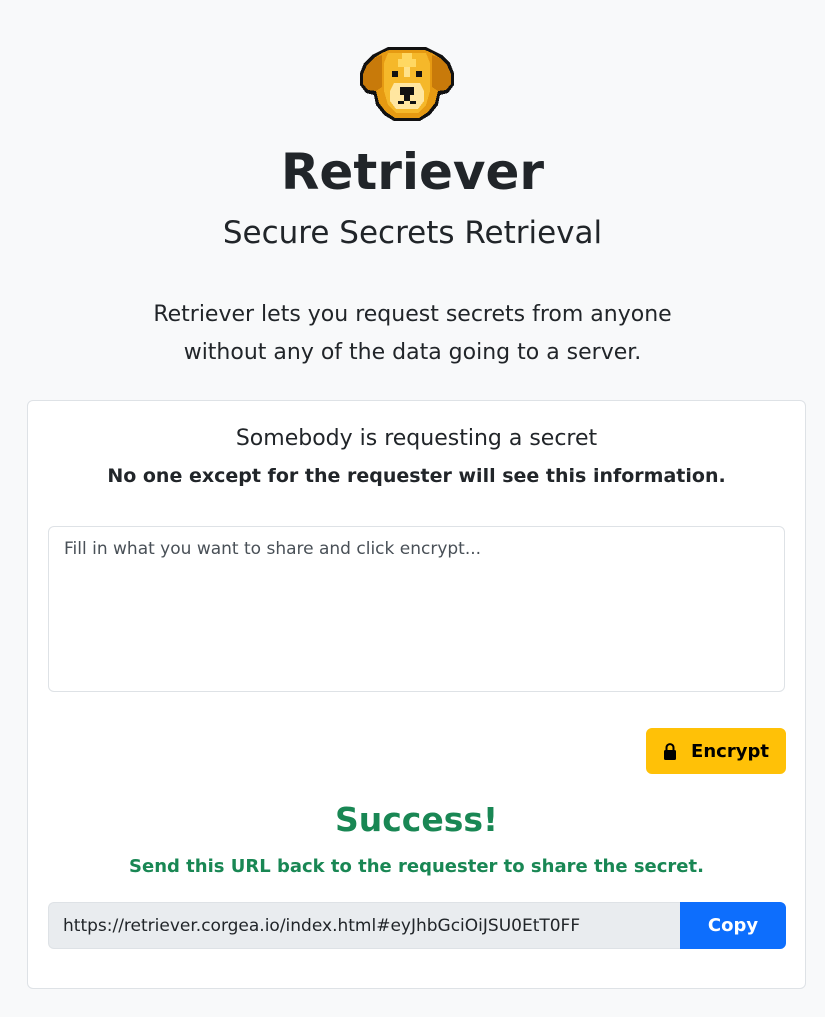 The image size is (825, 1017). I want to click on copy-button: Copy, so click(733, 925).